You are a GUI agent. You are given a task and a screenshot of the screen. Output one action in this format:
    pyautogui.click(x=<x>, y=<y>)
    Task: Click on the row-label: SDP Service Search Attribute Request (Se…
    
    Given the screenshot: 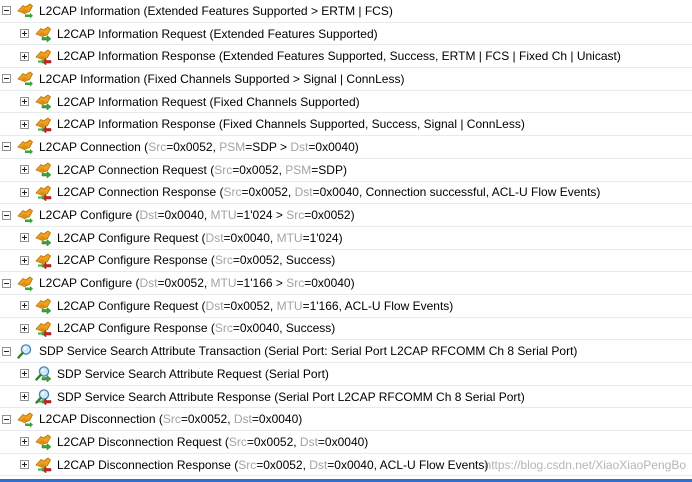 What is the action you would take?
    pyautogui.click(x=193, y=374)
    